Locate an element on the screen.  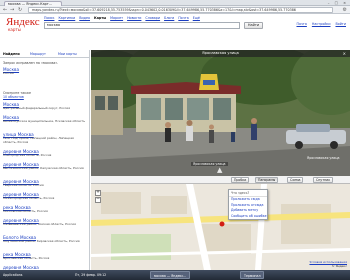
sidebar-tabs: Найдено Маршрут Мои карты is located at coordinates (44, 54).